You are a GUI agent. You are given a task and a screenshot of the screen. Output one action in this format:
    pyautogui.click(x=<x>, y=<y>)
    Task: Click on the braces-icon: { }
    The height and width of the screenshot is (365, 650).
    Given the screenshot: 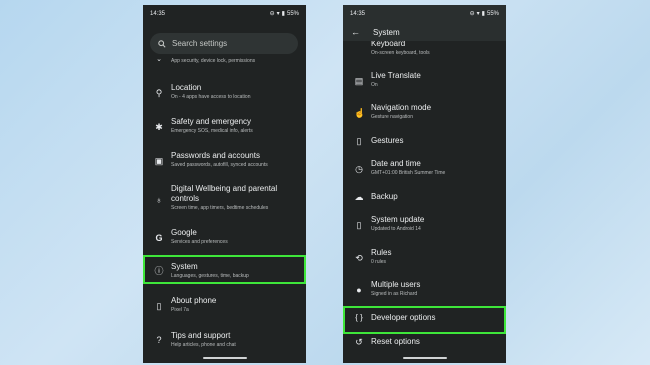 What is the action you would take?
    pyautogui.click(x=359, y=317)
    